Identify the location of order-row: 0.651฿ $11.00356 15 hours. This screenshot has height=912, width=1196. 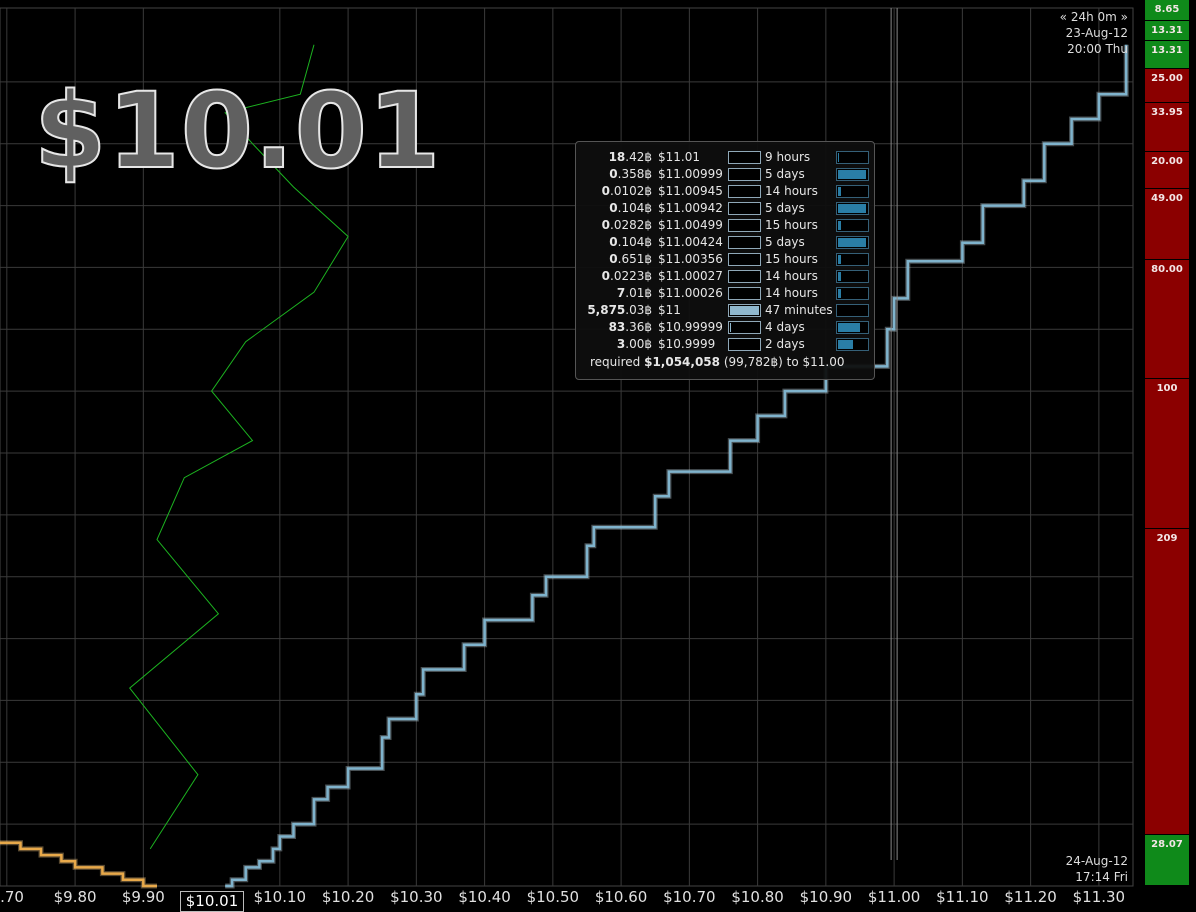
(725, 259).